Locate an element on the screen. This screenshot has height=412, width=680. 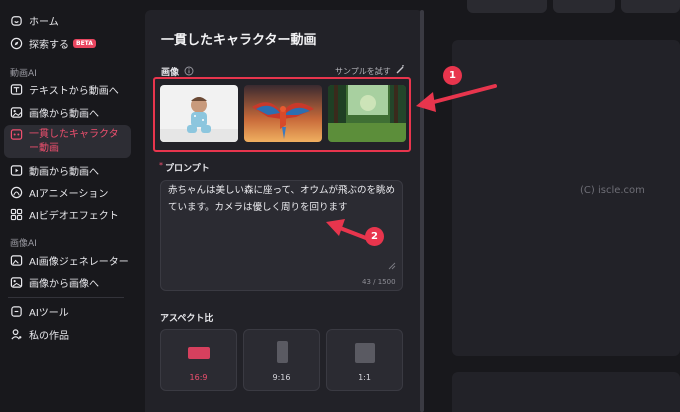
aspect-option-16-9: 16:9 is located at coordinates (198, 360).